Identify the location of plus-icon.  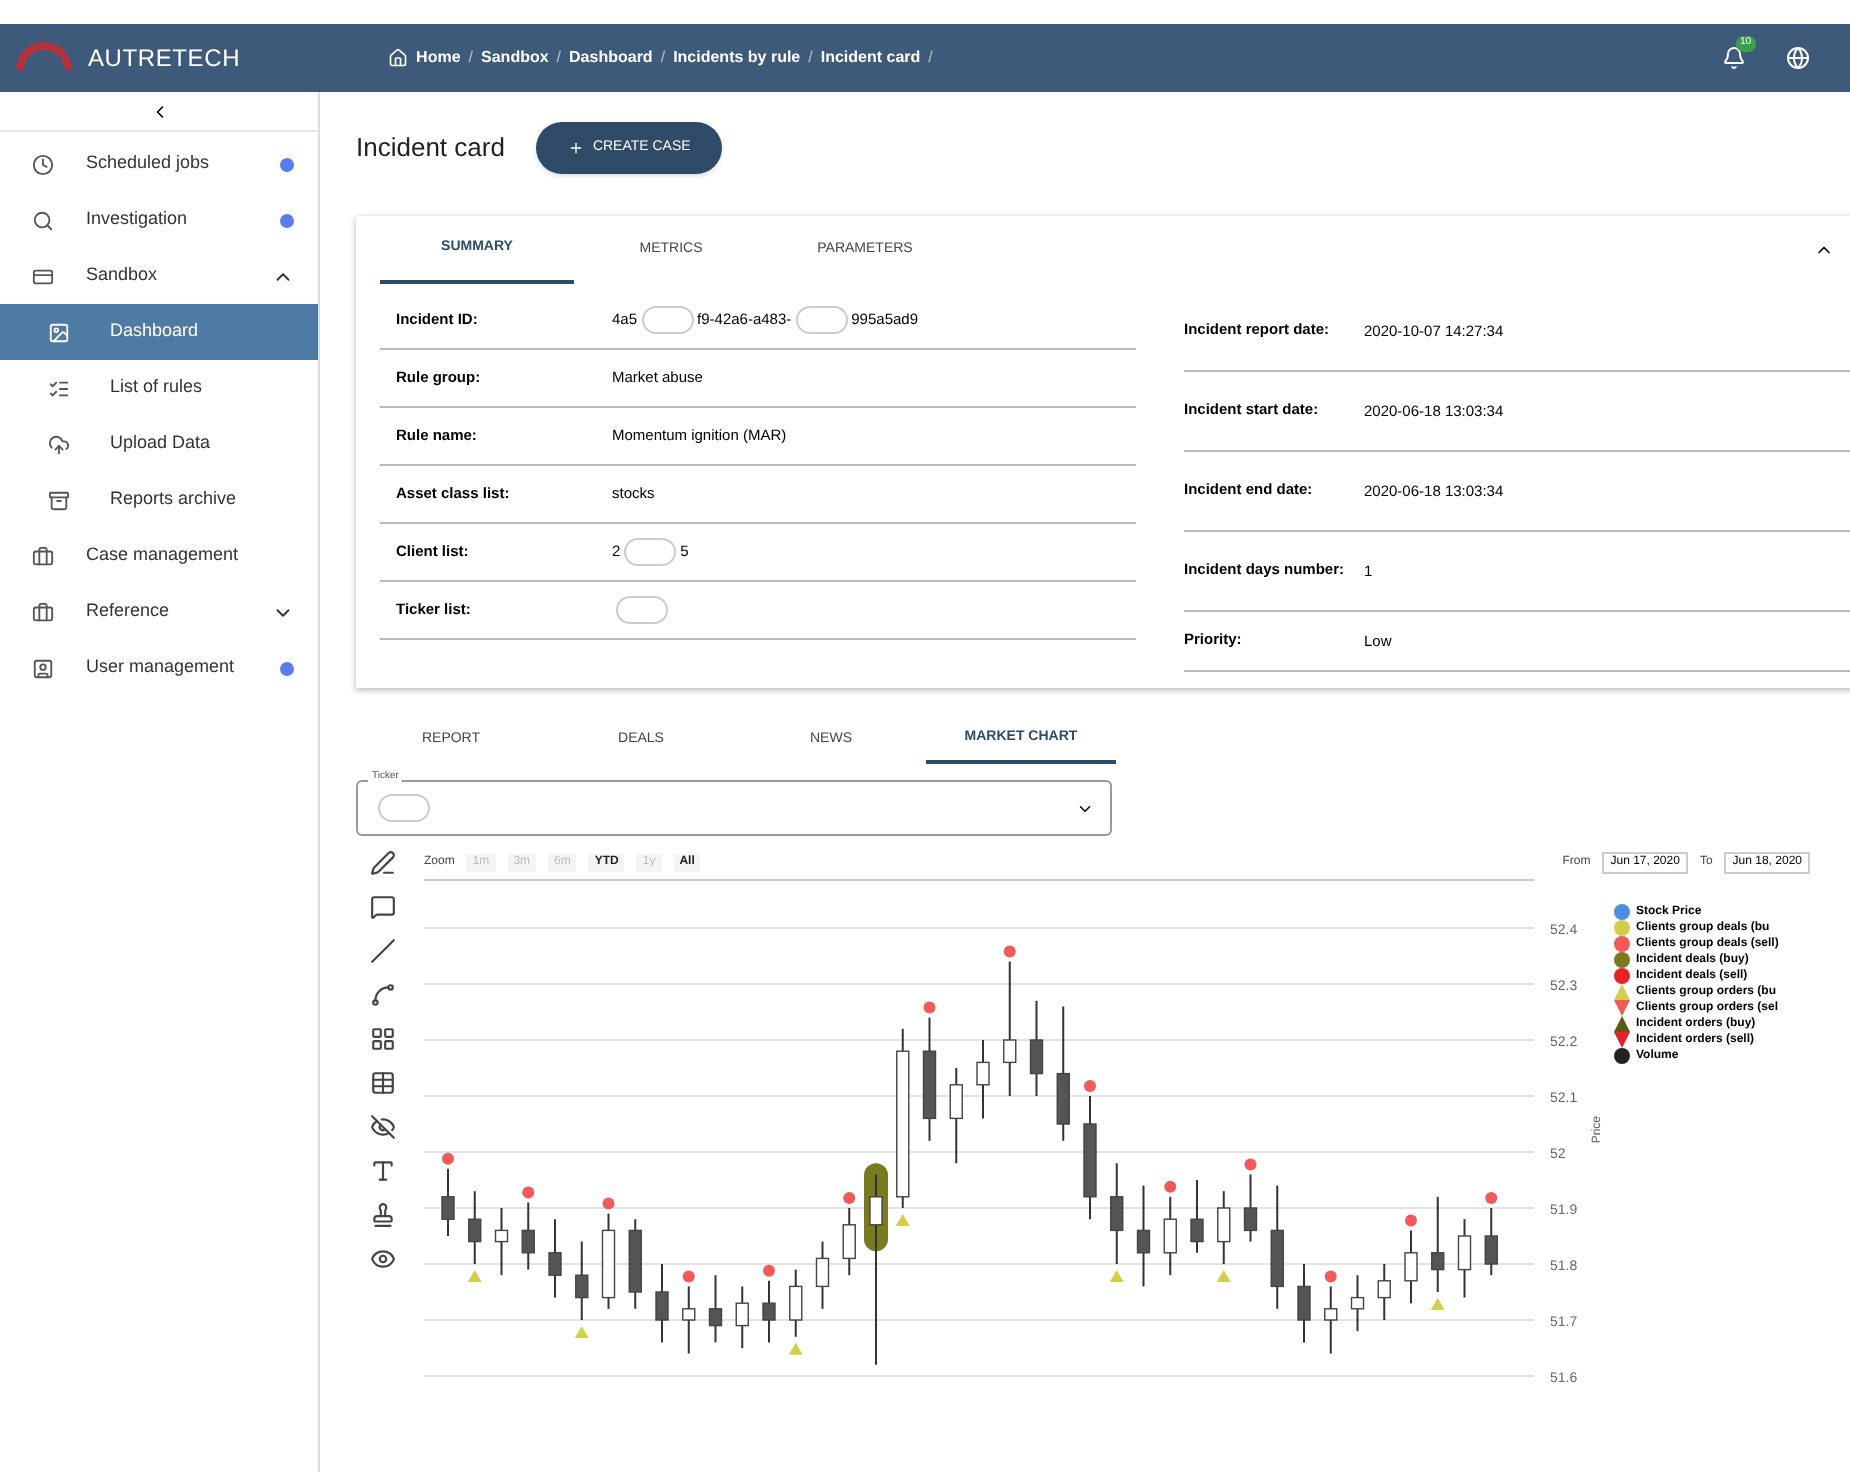
(576, 148).